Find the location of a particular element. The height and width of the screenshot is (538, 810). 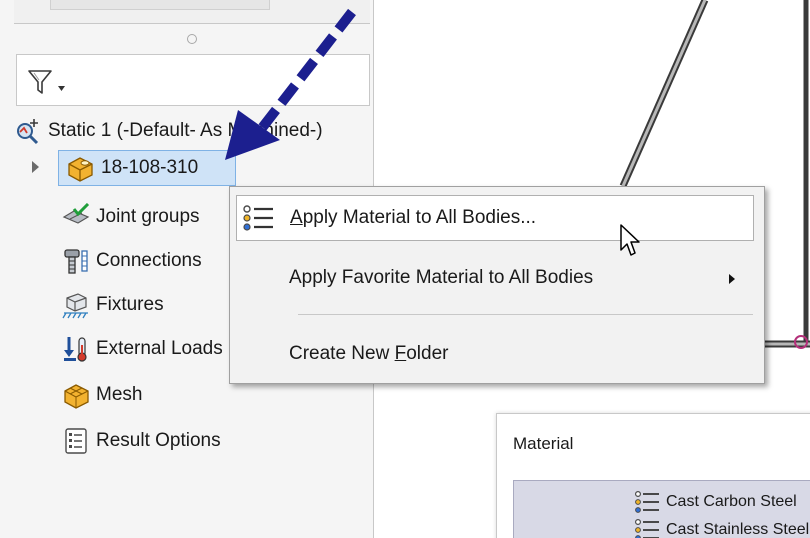

menu-label-prefix: Create New is located at coordinates (342, 353).